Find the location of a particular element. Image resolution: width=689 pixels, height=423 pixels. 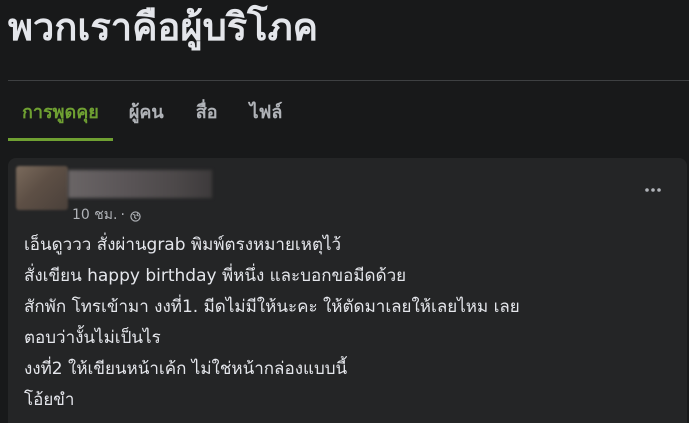

post-meta: 10 ชม. · is located at coordinates (106, 215).